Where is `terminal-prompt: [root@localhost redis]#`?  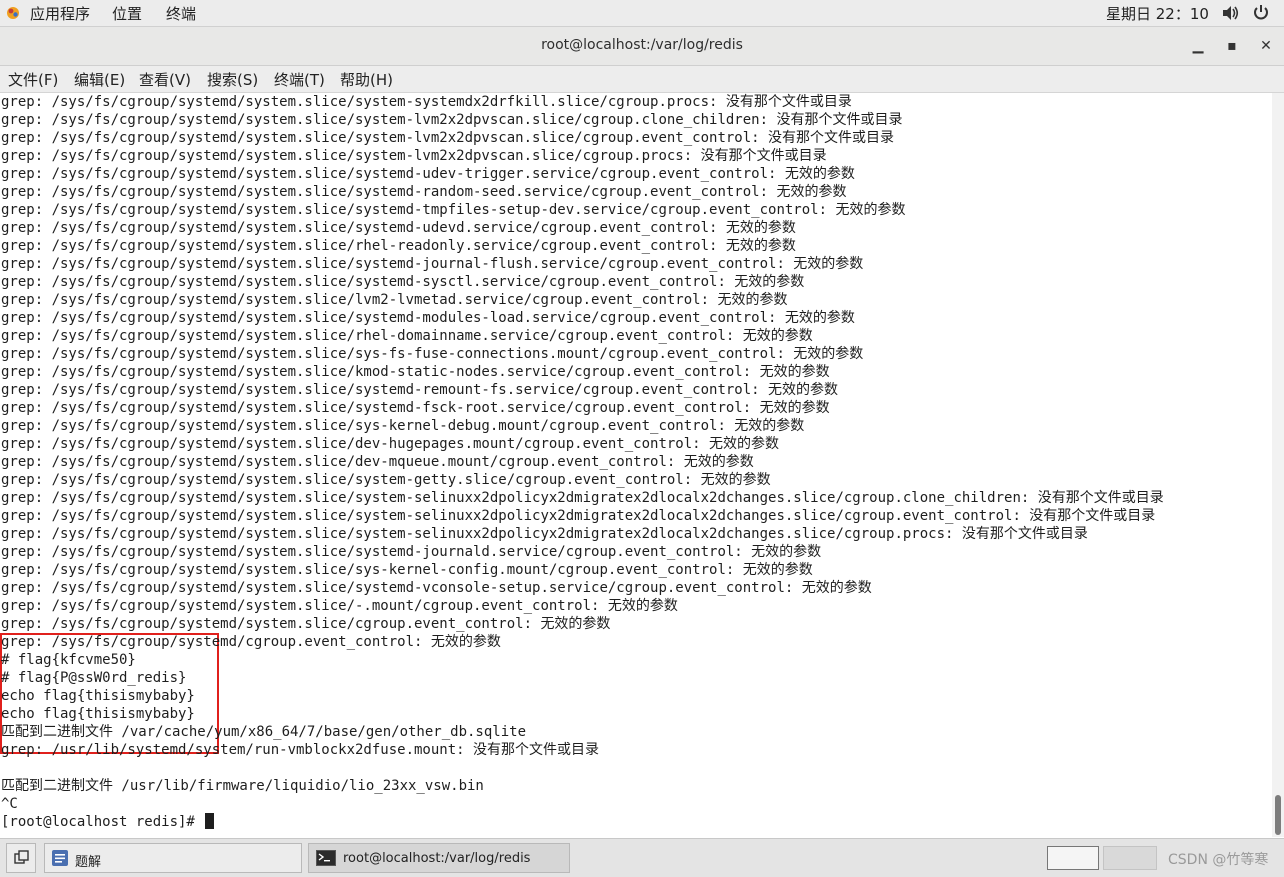 terminal-prompt: [root@localhost redis]# is located at coordinates (108, 822).